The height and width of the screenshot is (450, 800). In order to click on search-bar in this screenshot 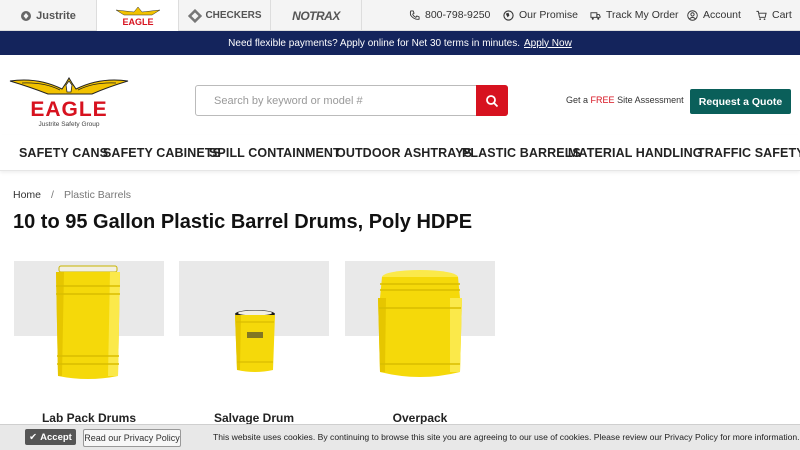, I will do `click(351, 100)`.